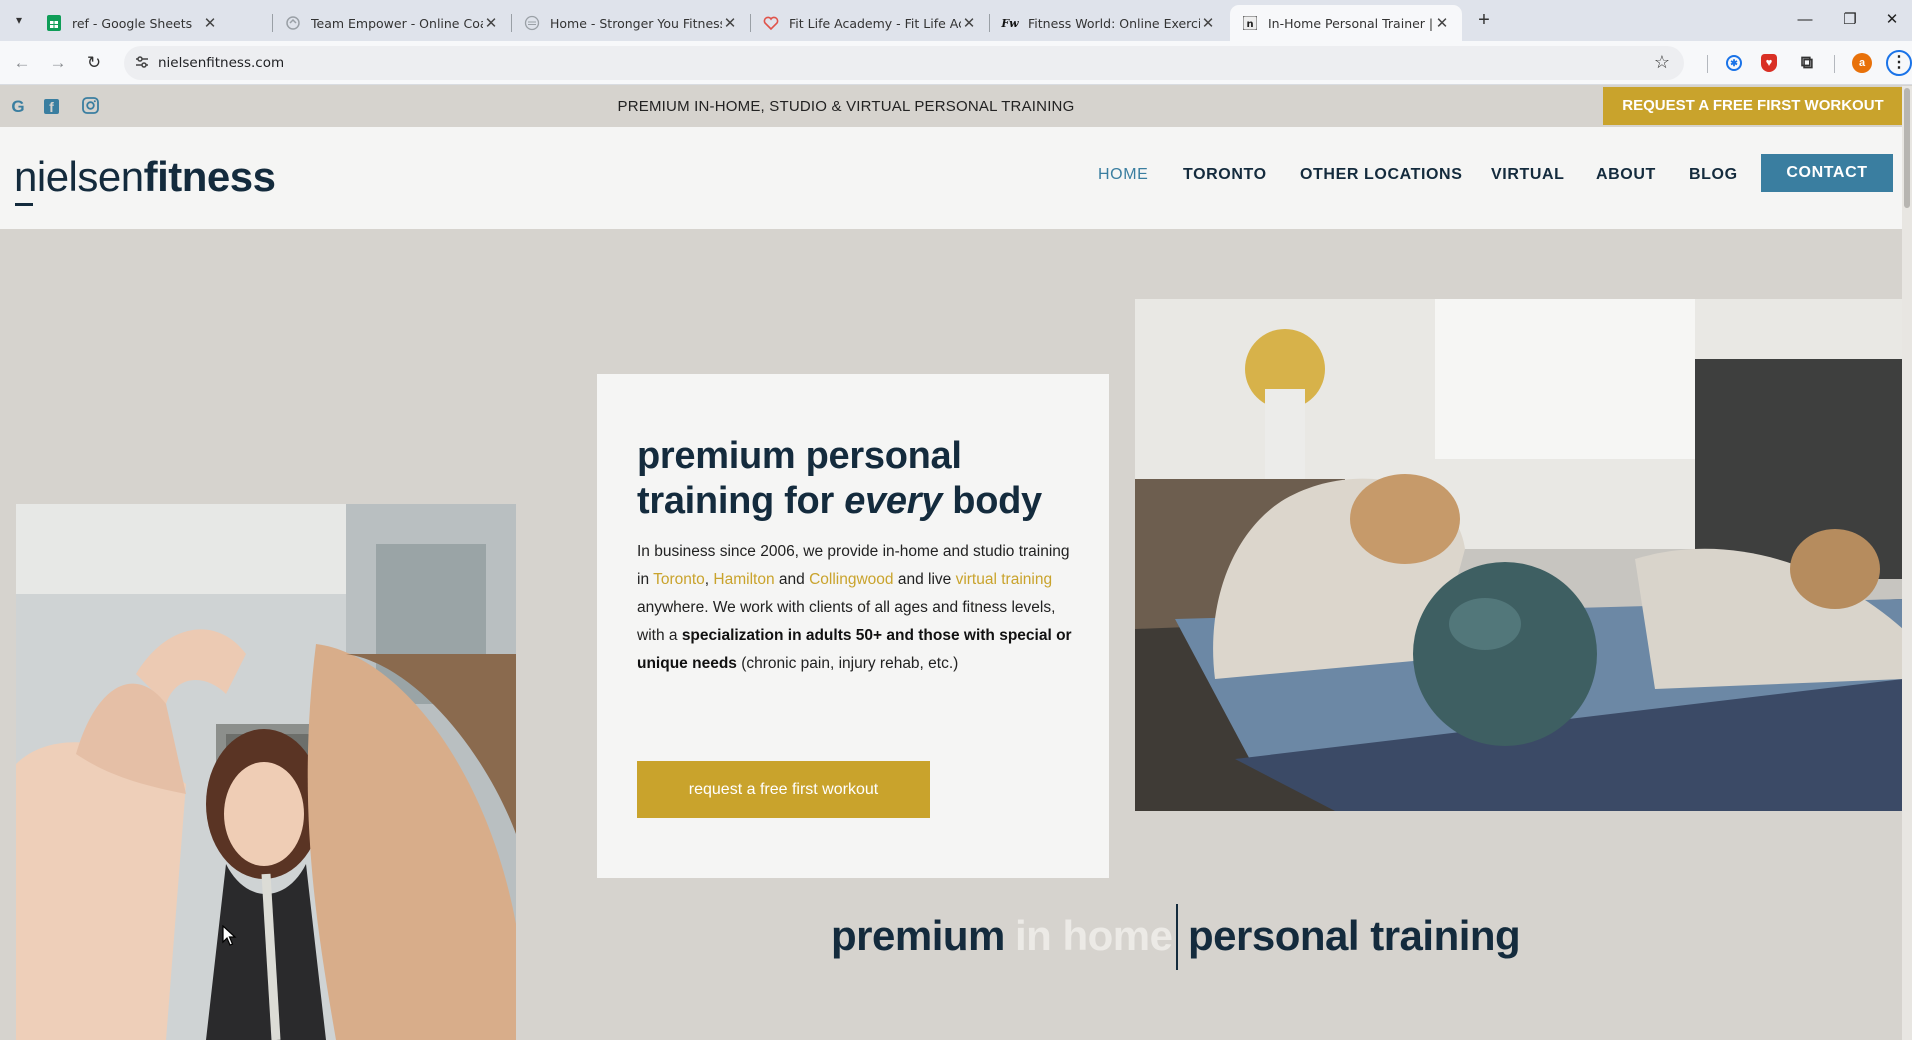 This screenshot has height=1040, width=1912. I want to click on browser-tab-fitness-world: Fw Fitness World: Online Exercise C ✕, so click(1109, 23).